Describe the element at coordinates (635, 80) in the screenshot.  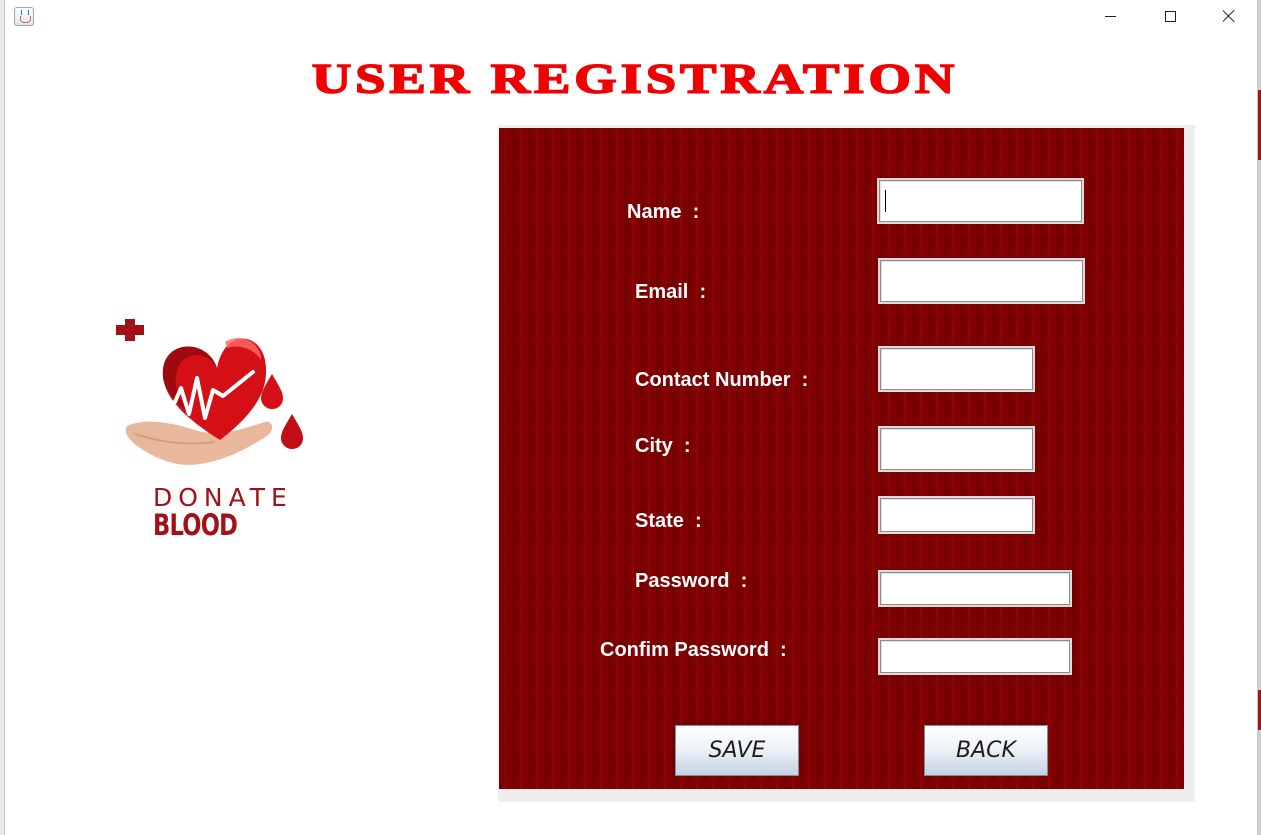
I see `page-title: USER REGISTRATION` at that location.